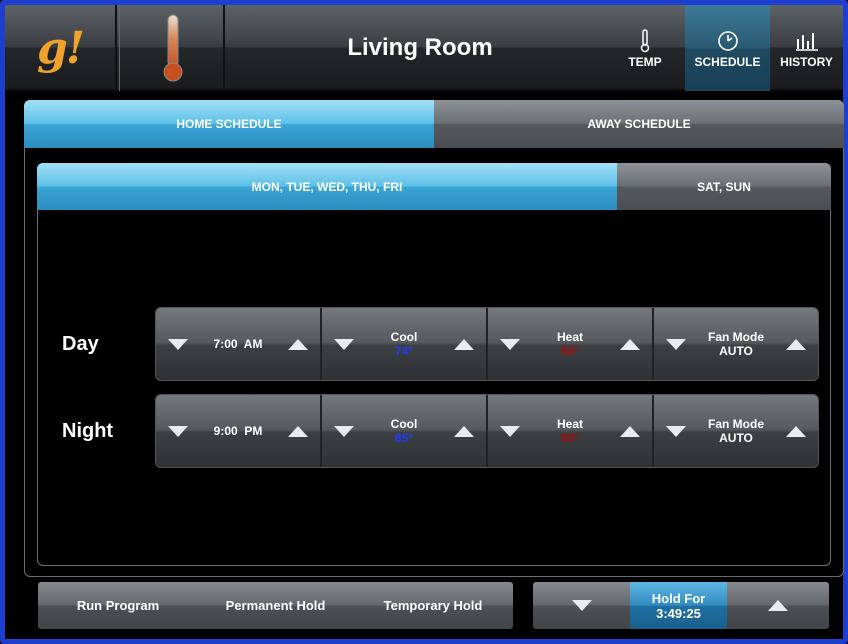 The width and height of the screenshot is (848, 644). I want to click on heat-stepper: Heat 60°, so click(571, 431).